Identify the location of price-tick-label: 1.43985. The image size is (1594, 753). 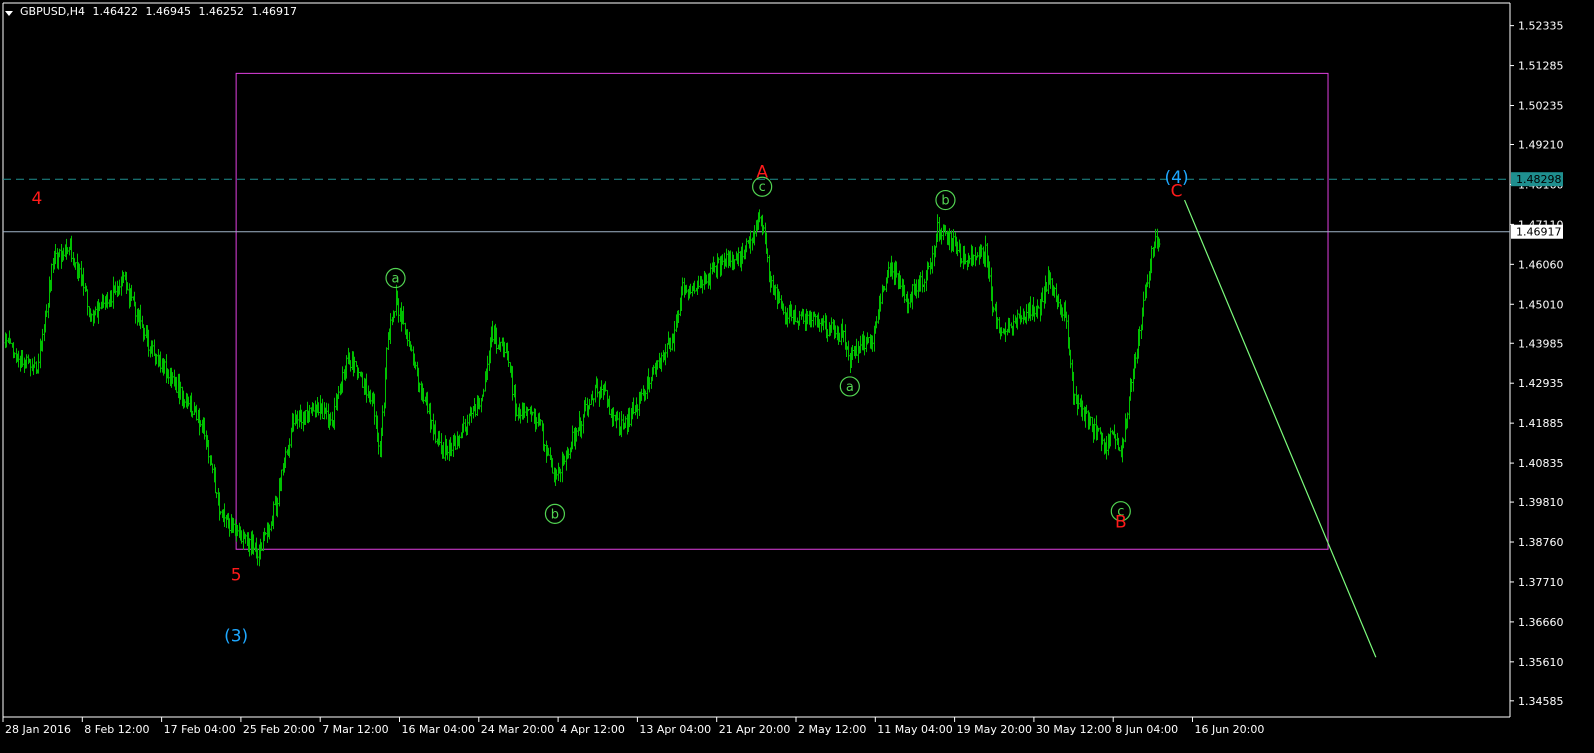
(1541, 343).